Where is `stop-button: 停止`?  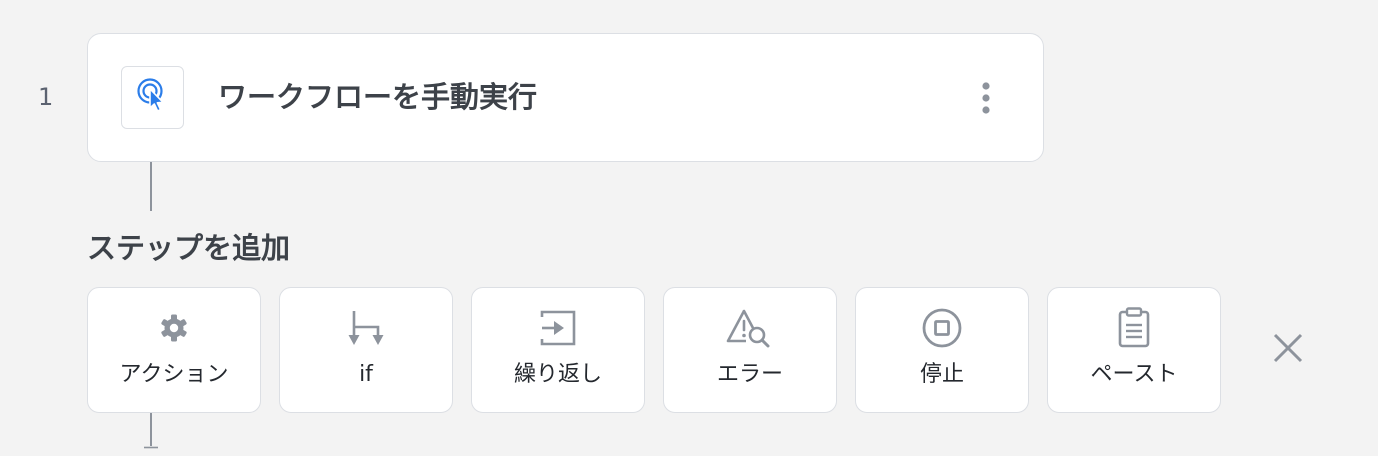
stop-button: 停止 is located at coordinates (942, 350).